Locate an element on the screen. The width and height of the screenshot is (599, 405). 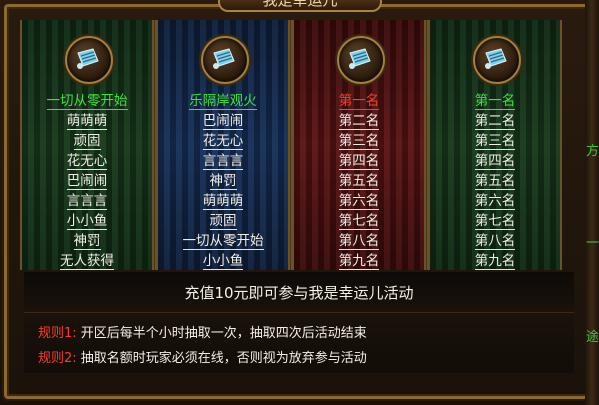
list-item: 无人获得 is located at coordinates (87, 262).